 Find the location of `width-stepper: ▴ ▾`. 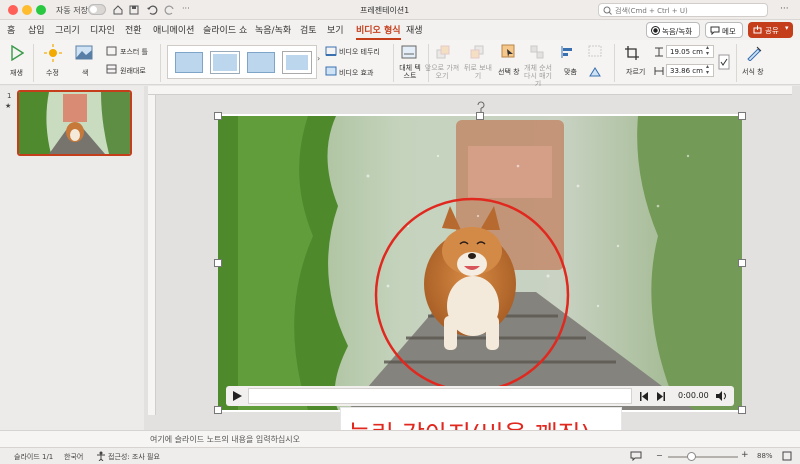

width-stepper: ▴ ▾ is located at coordinates (707, 70).